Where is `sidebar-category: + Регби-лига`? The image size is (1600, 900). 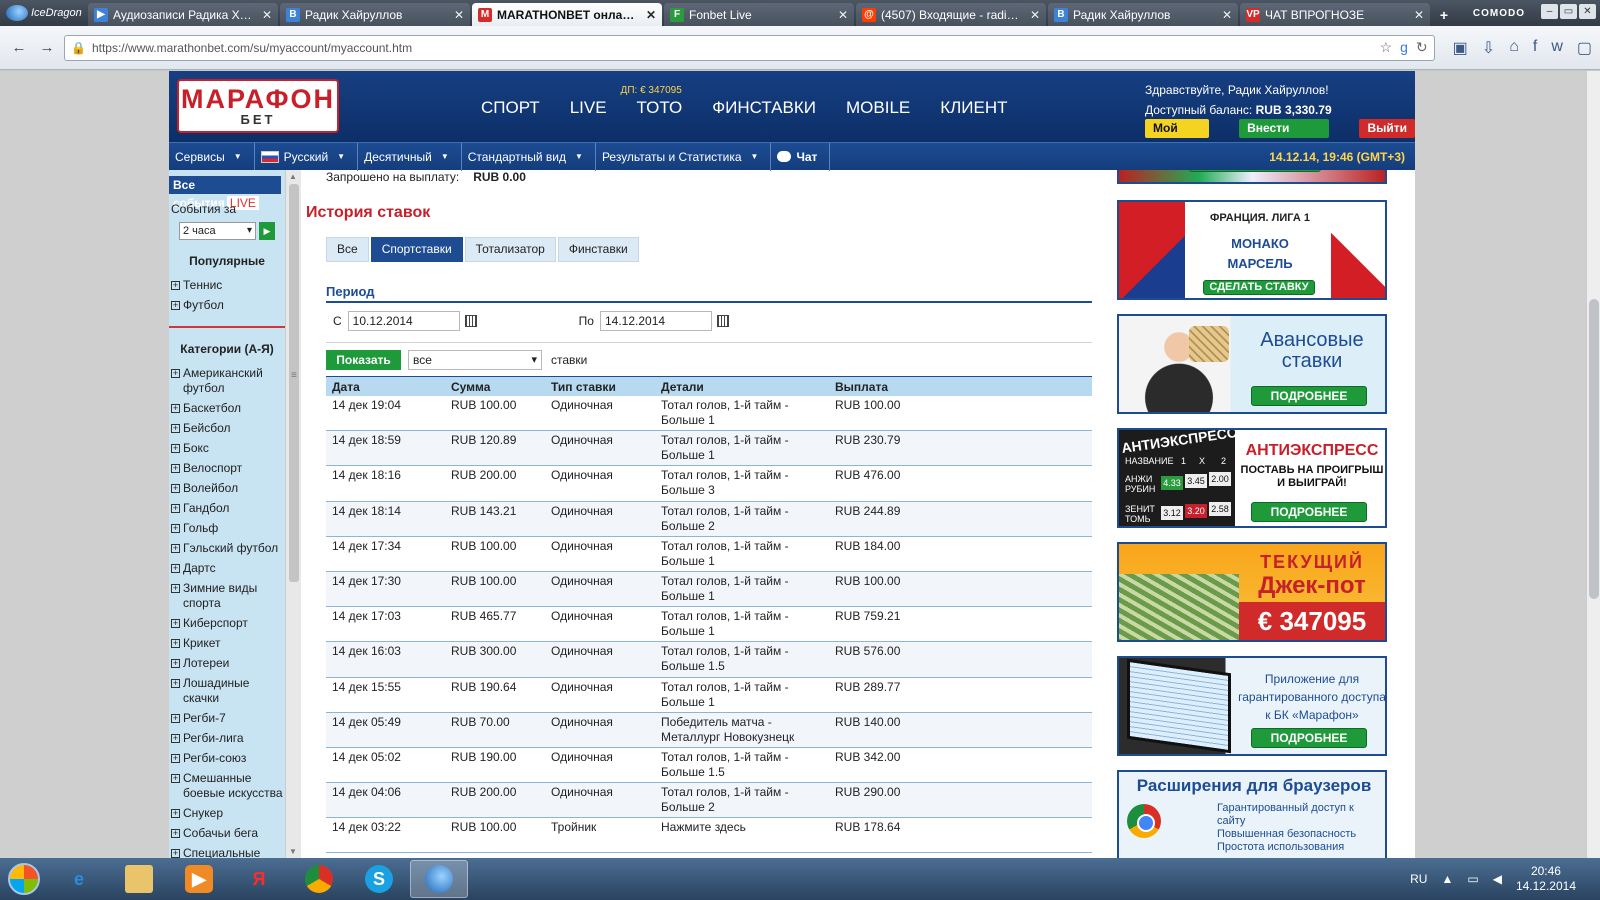
sidebar-category: + Регби-лига is located at coordinates (227, 739).